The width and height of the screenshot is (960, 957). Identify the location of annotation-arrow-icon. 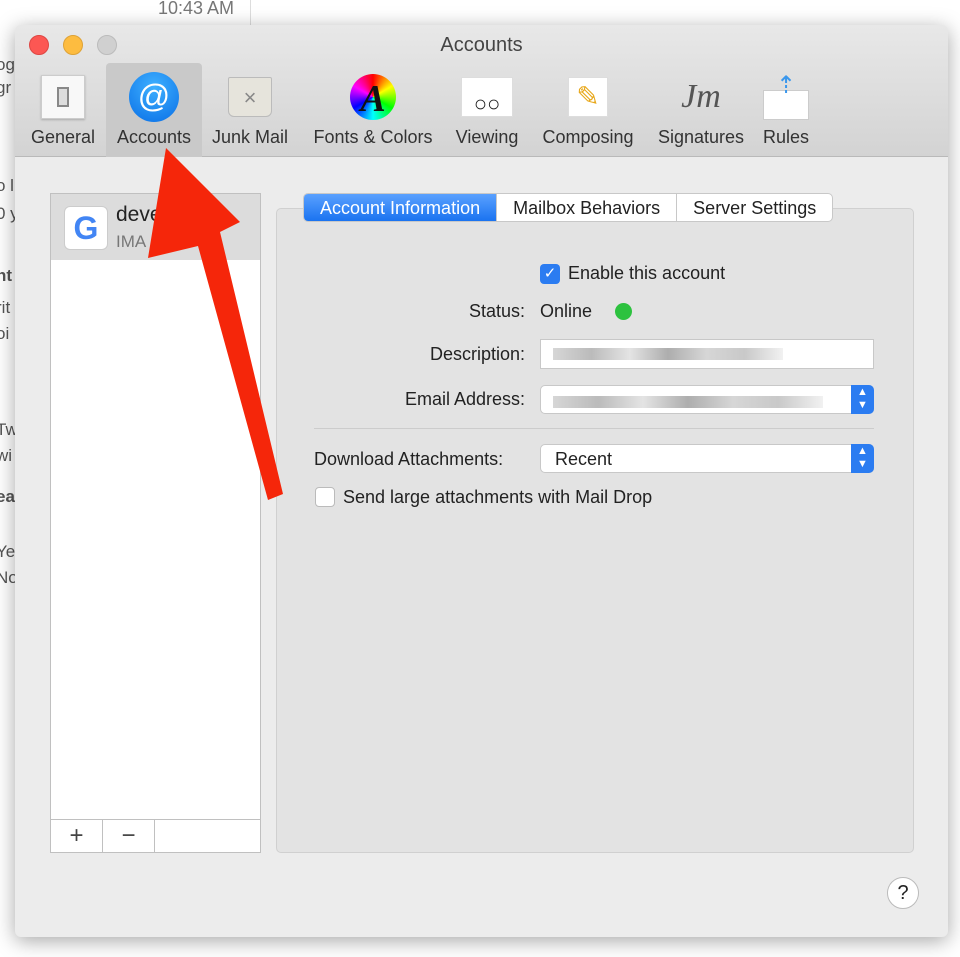
(215, 324).